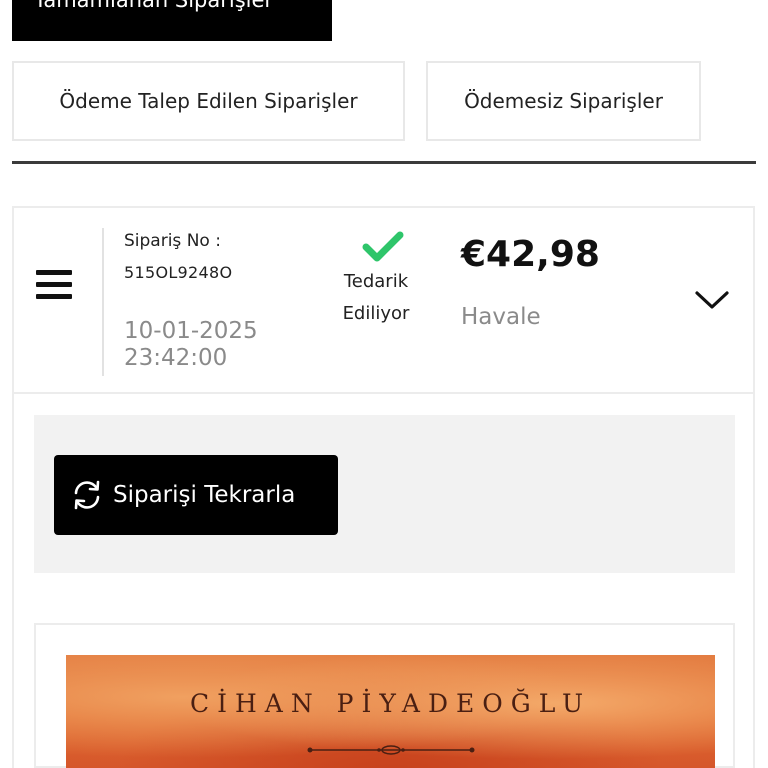 Image resolution: width=768 pixels, height=768 pixels. What do you see at coordinates (384, 162) in the screenshot?
I see `tabs-divider` at bounding box center [384, 162].